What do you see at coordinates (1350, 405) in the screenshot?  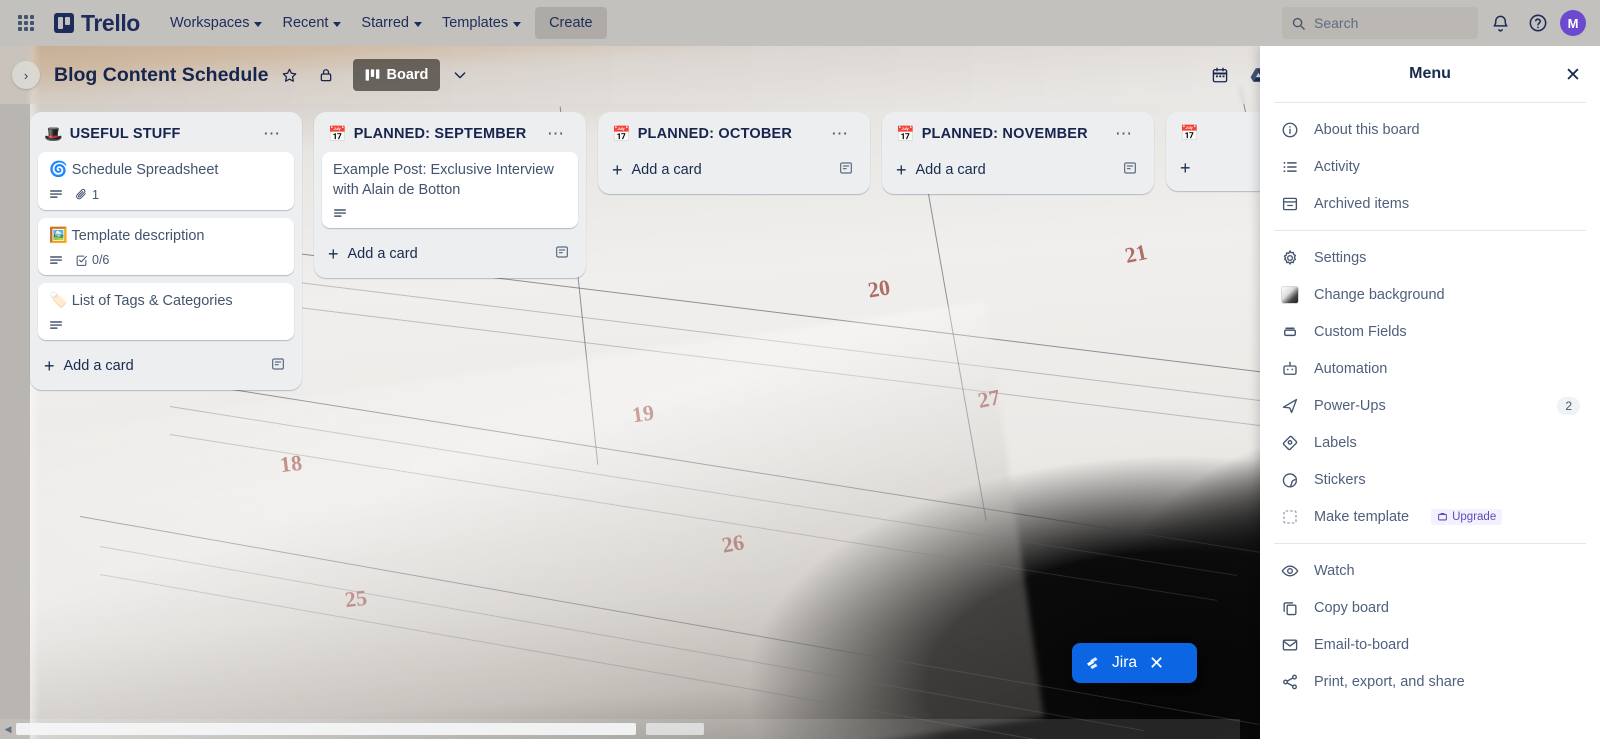 I see `menu-item-label: Power-Ups` at bounding box center [1350, 405].